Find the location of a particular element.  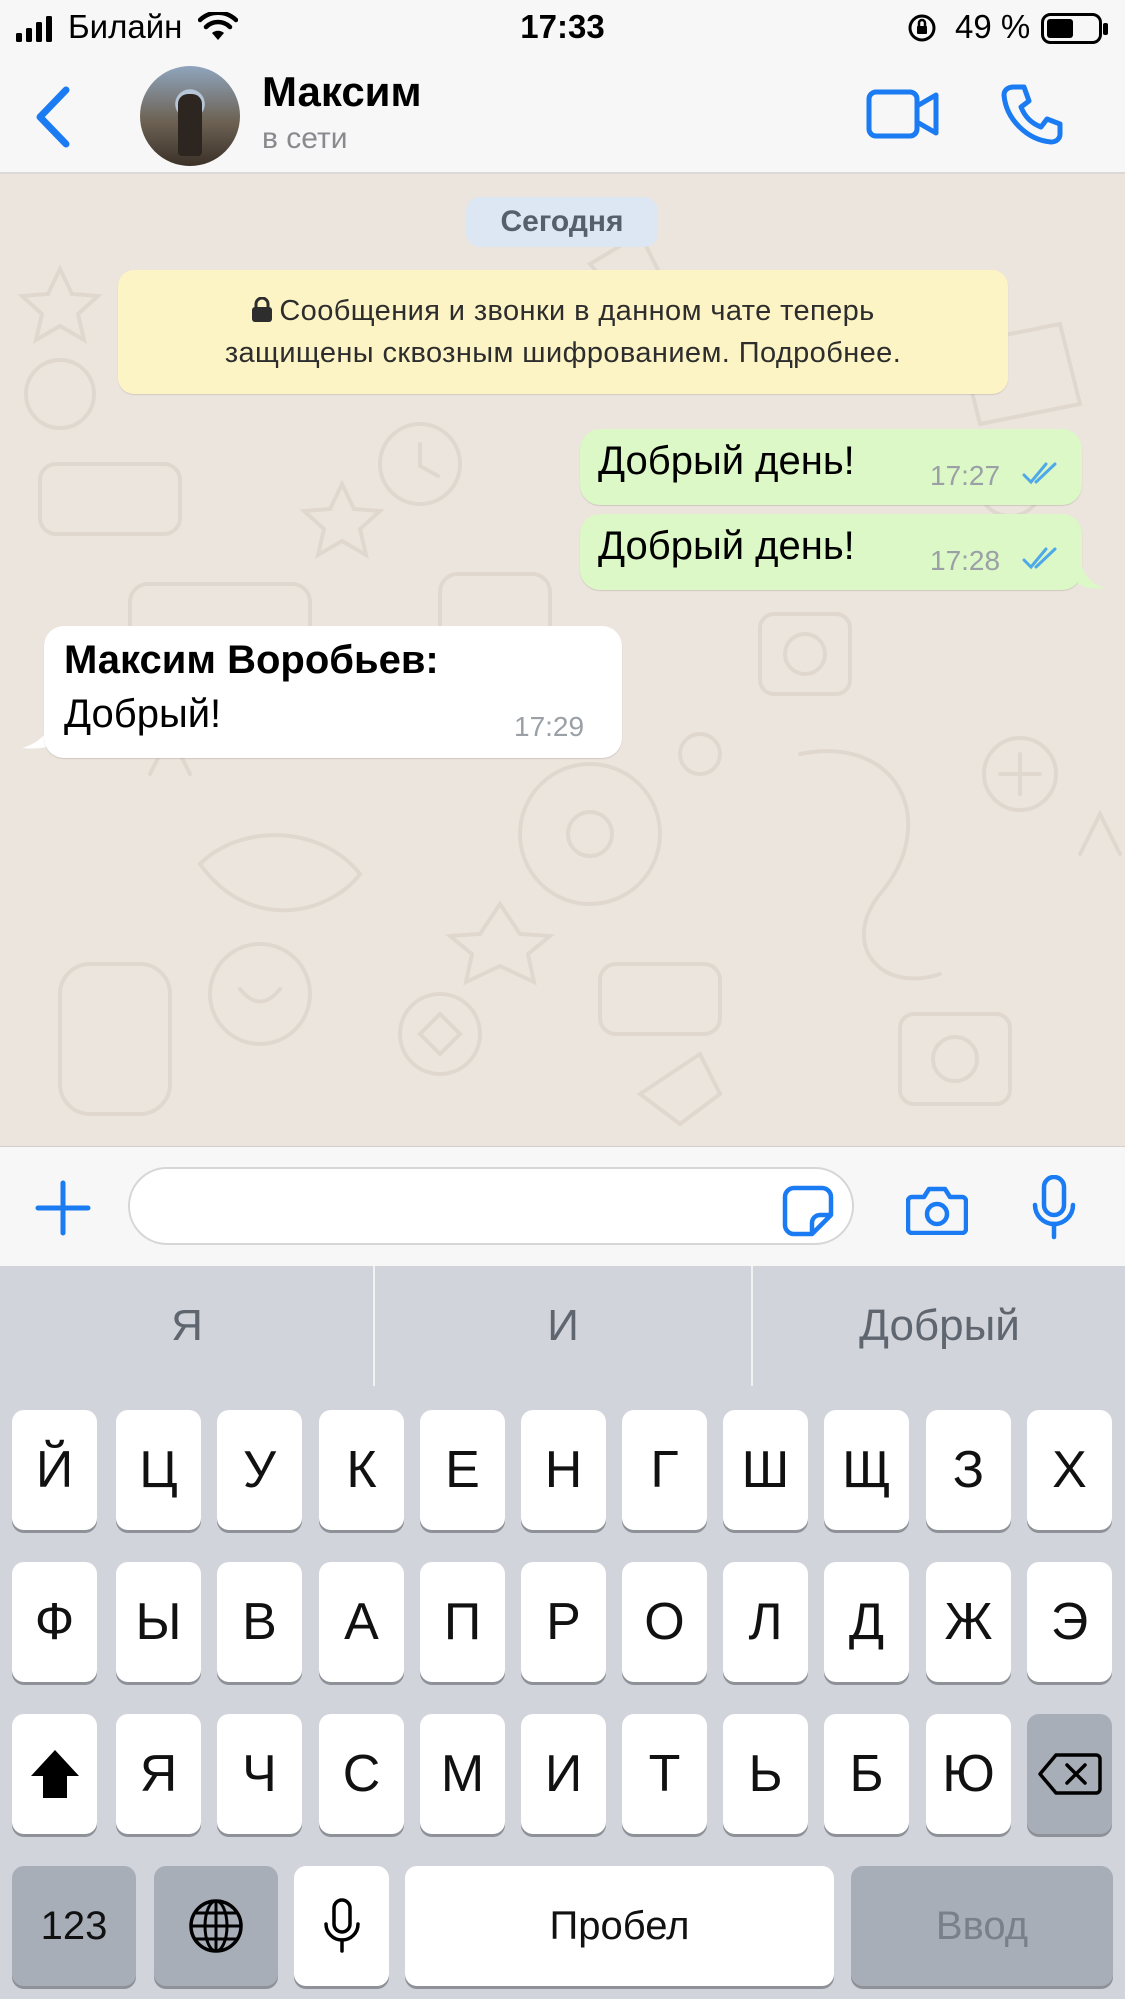

key: Й is located at coordinates (54, 1470).